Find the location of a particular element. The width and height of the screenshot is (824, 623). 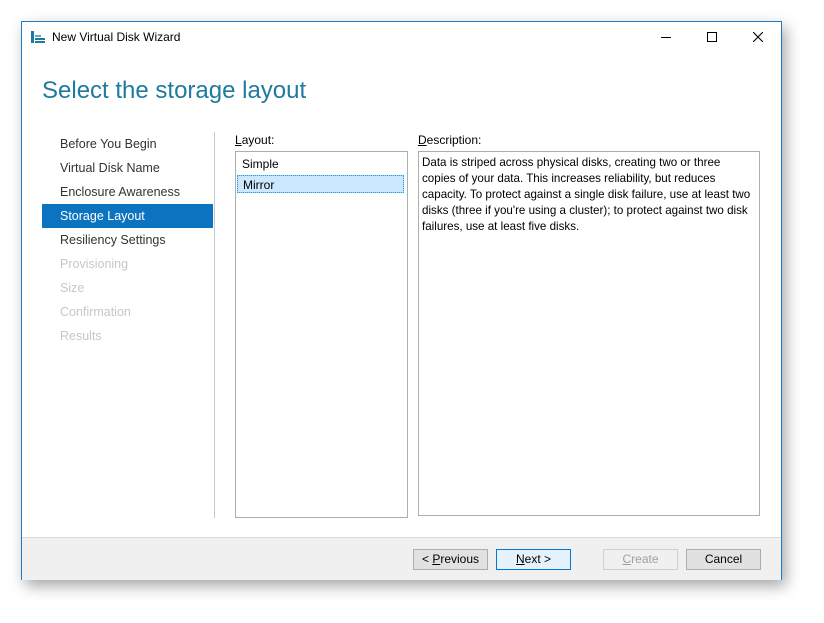

create-button-accel: C is located at coordinates (627, 559).